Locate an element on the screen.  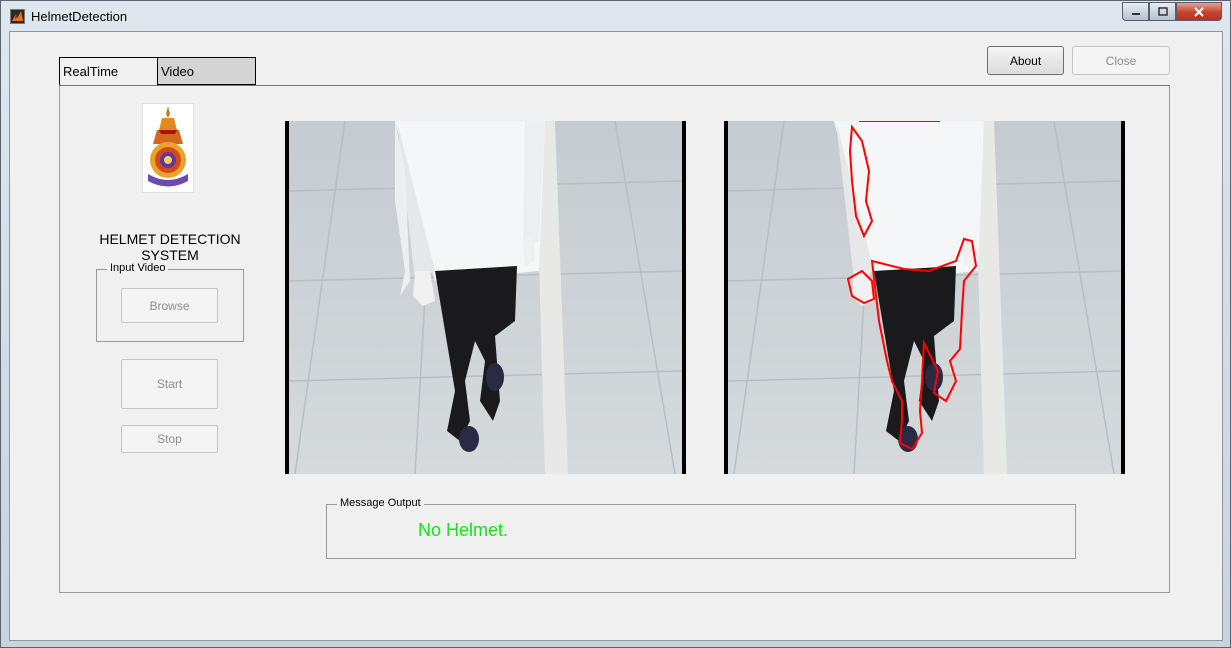
window-controls is located at coordinates (1172, 12).